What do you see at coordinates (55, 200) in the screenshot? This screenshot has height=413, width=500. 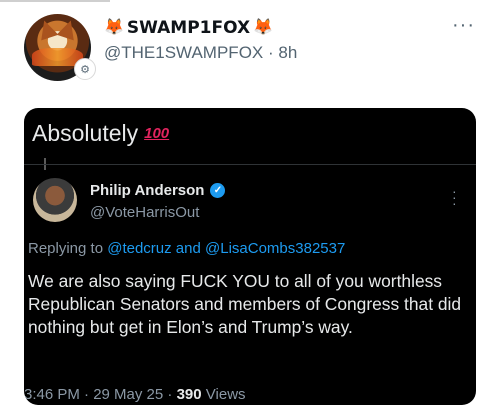 I see `quoted-avatar` at bounding box center [55, 200].